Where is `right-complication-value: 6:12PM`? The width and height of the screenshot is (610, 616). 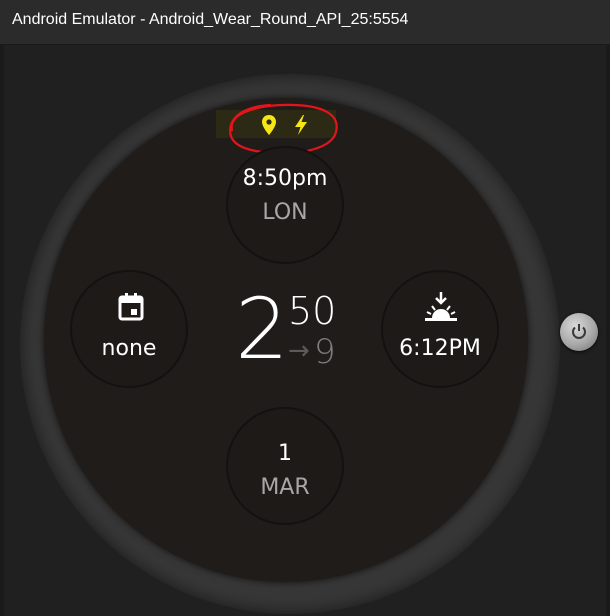
right-complication-value: 6:12PM is located at coordinates (440, 348).